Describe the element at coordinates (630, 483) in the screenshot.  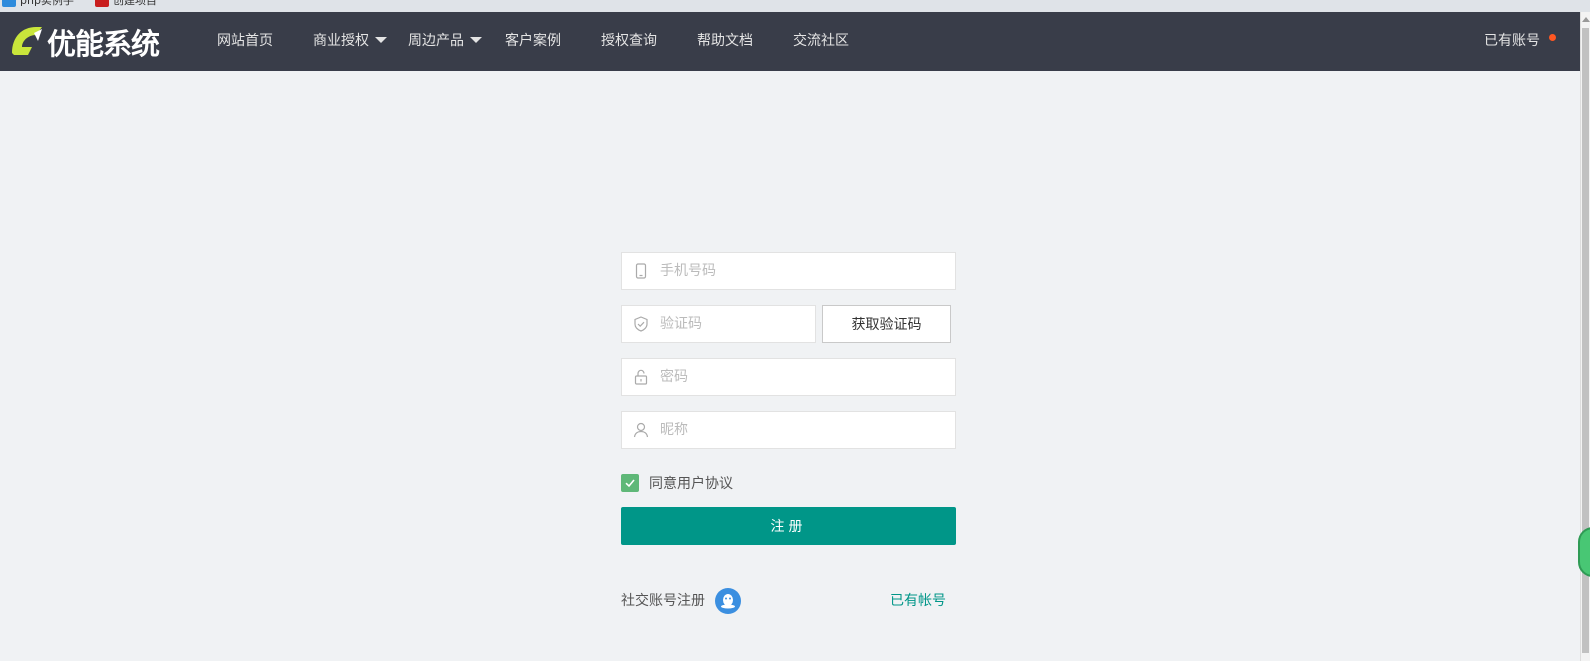
I see `checkbox-checked-icon` at that location.